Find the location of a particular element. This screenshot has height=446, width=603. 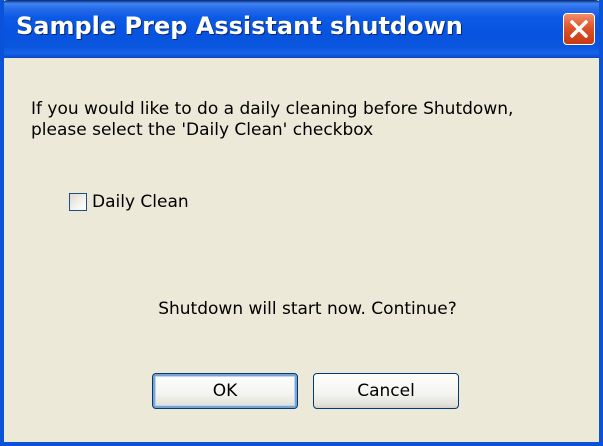

daily-clean-label: Daily Clean is located at coordinates (140, 202).